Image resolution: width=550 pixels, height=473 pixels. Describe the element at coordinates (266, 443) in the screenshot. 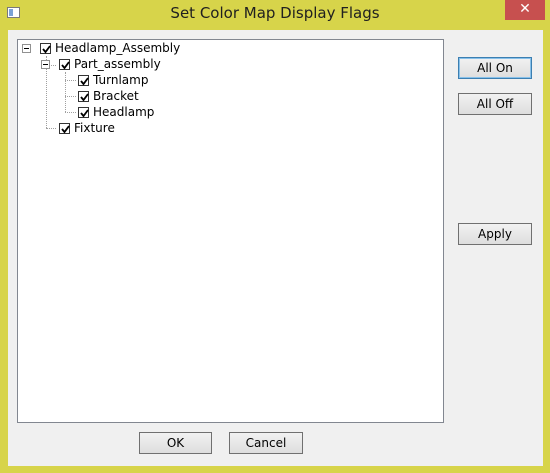

I see `cancel-button: Cancel` at that location.